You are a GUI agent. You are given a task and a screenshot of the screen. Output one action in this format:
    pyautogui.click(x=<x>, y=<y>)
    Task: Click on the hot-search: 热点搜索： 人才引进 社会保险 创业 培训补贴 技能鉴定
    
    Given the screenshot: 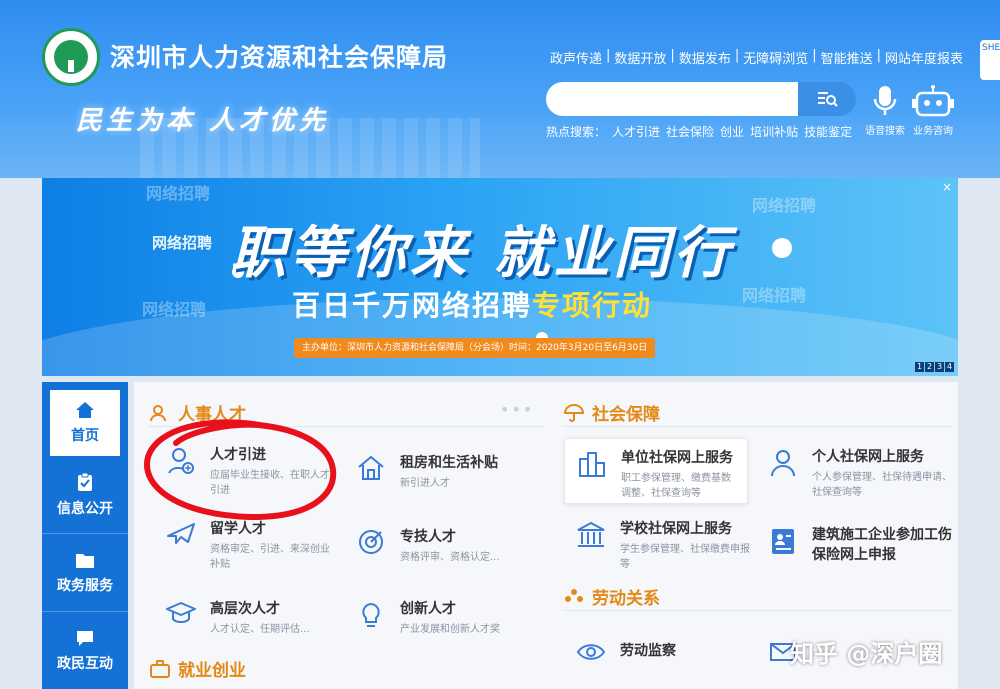 What is the action you would take?
    pyautogui.click(x=699, y=131)
    